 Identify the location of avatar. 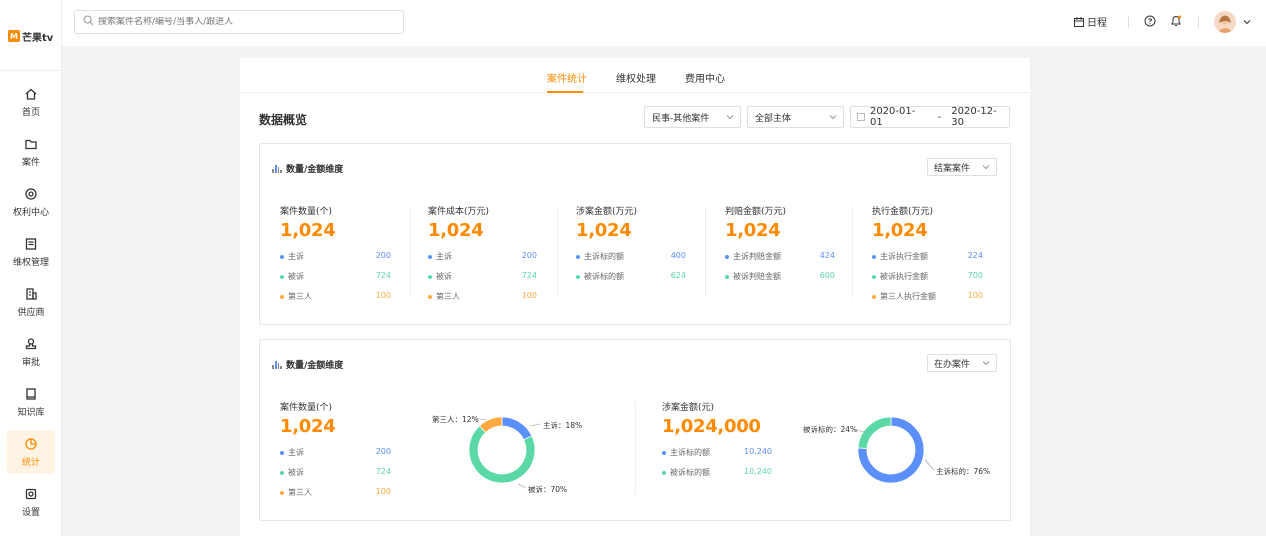
(1225, 22).